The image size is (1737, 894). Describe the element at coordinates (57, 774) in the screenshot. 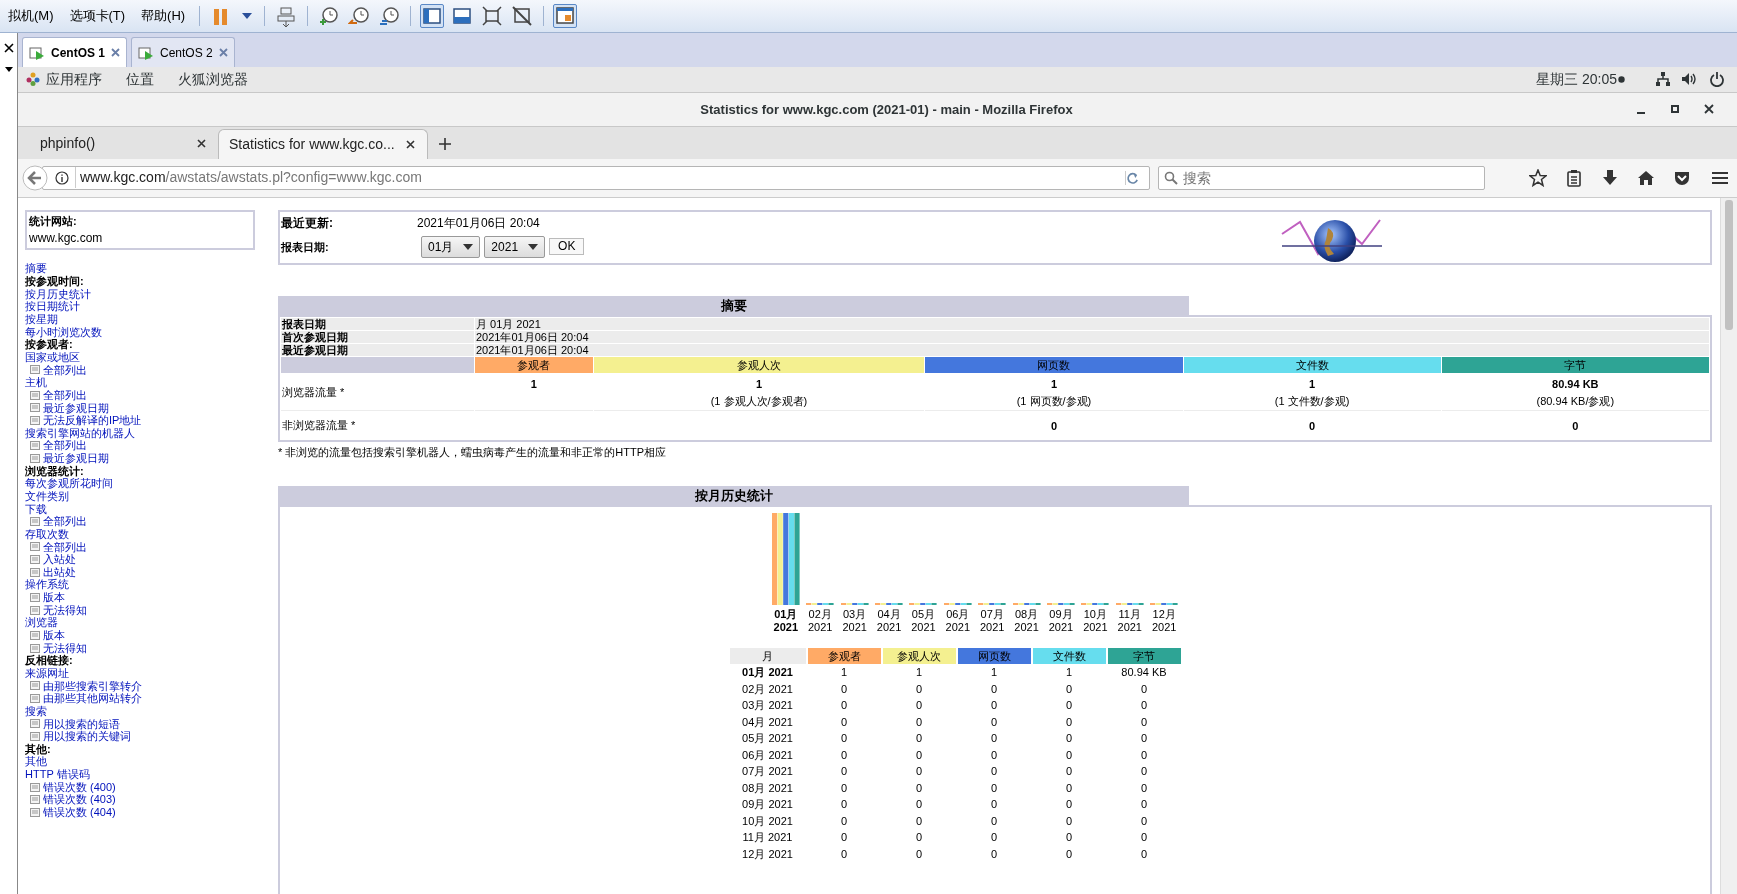

I see `sidebar-link: HTTP 错误码` at that location.